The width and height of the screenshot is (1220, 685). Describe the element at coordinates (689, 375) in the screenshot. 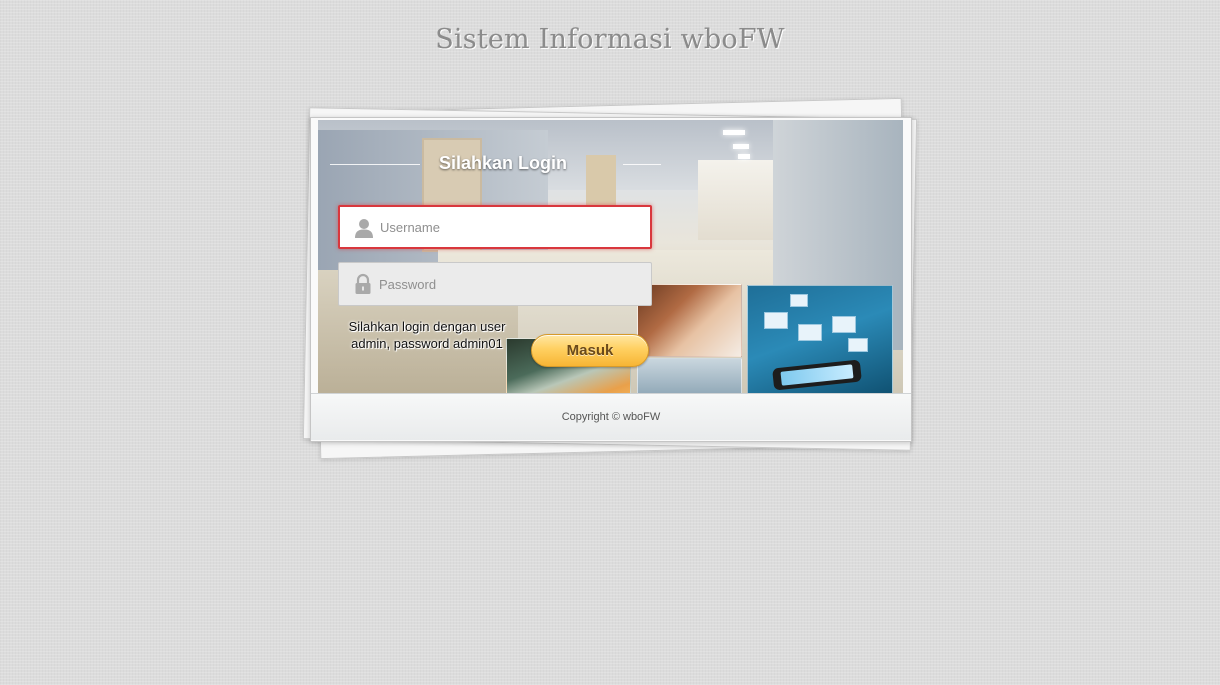

I see `clinic-photo` at that location.